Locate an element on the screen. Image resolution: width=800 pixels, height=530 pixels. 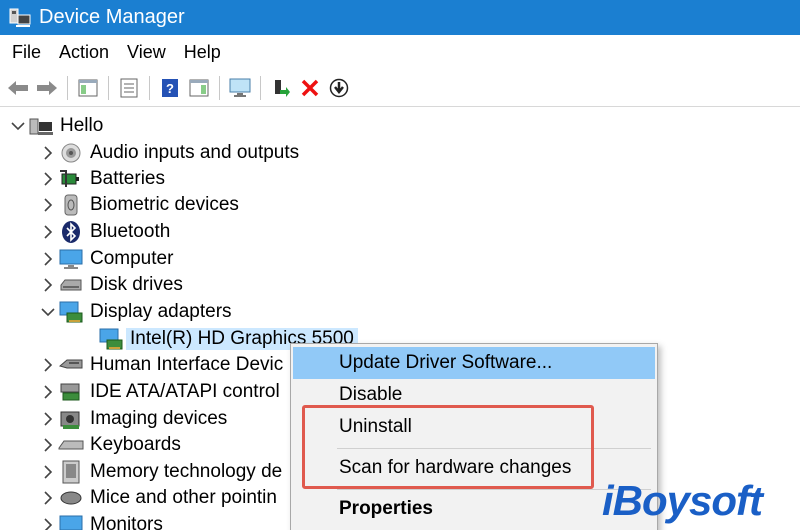
tree-item-label: Batteries is located at coordinates (127, 178).